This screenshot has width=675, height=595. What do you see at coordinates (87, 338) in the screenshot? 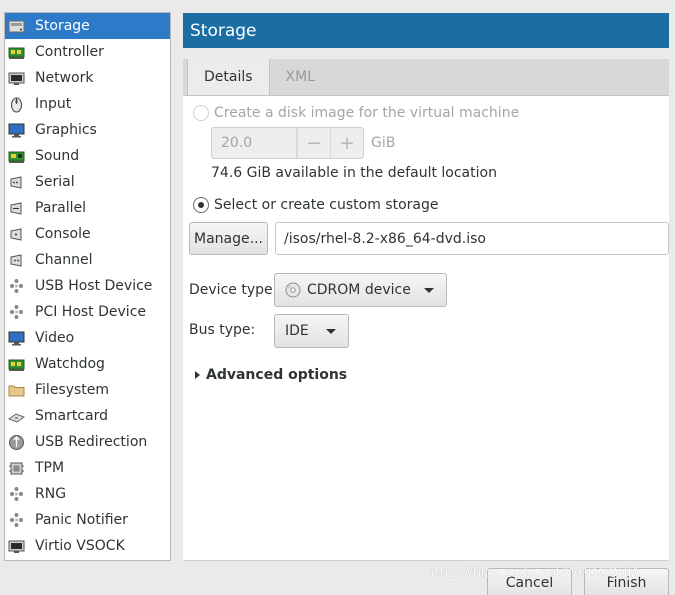
I see `sidebar-item-video: Video` at bounding box center [87, 338].